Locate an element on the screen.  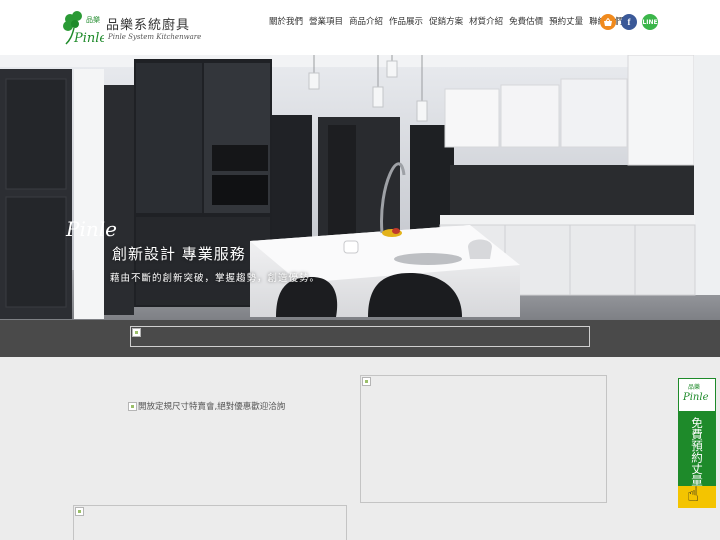
logo-name-cn: 品樂系統廚具 is located at coordinates (148, 25).